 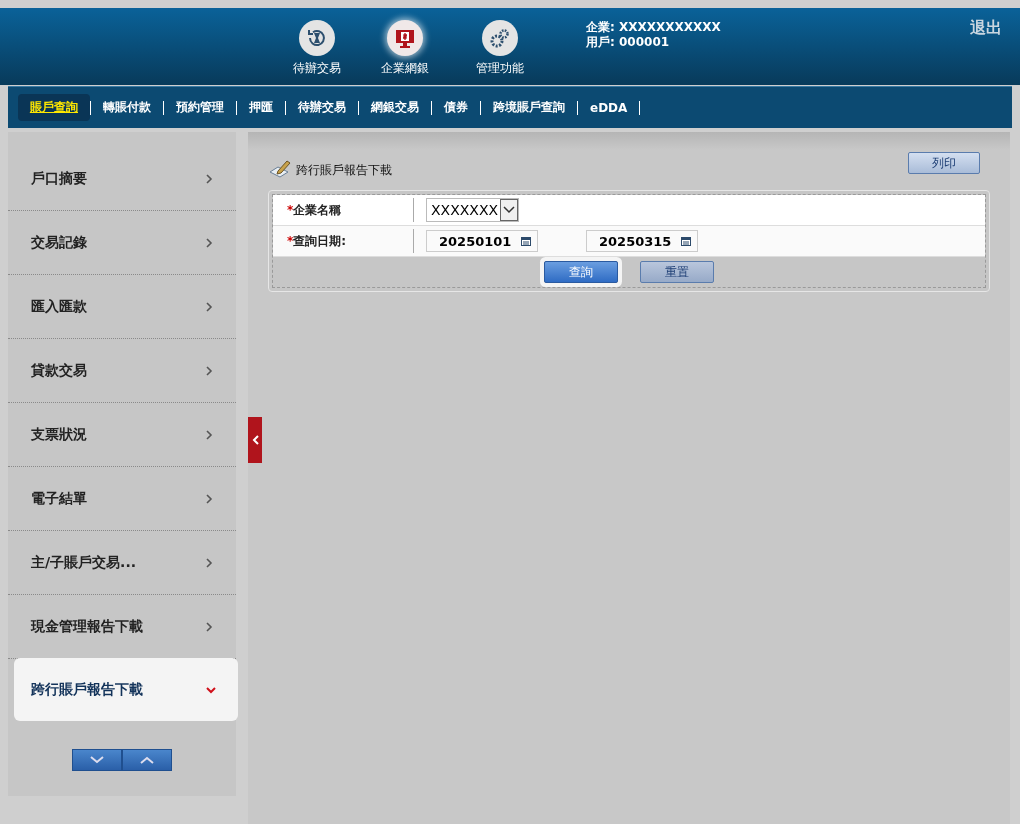 What do you see at coordinates (944, 163) in the screenshot?
I see `print-button: 列印` at bounding box center [944, 163].